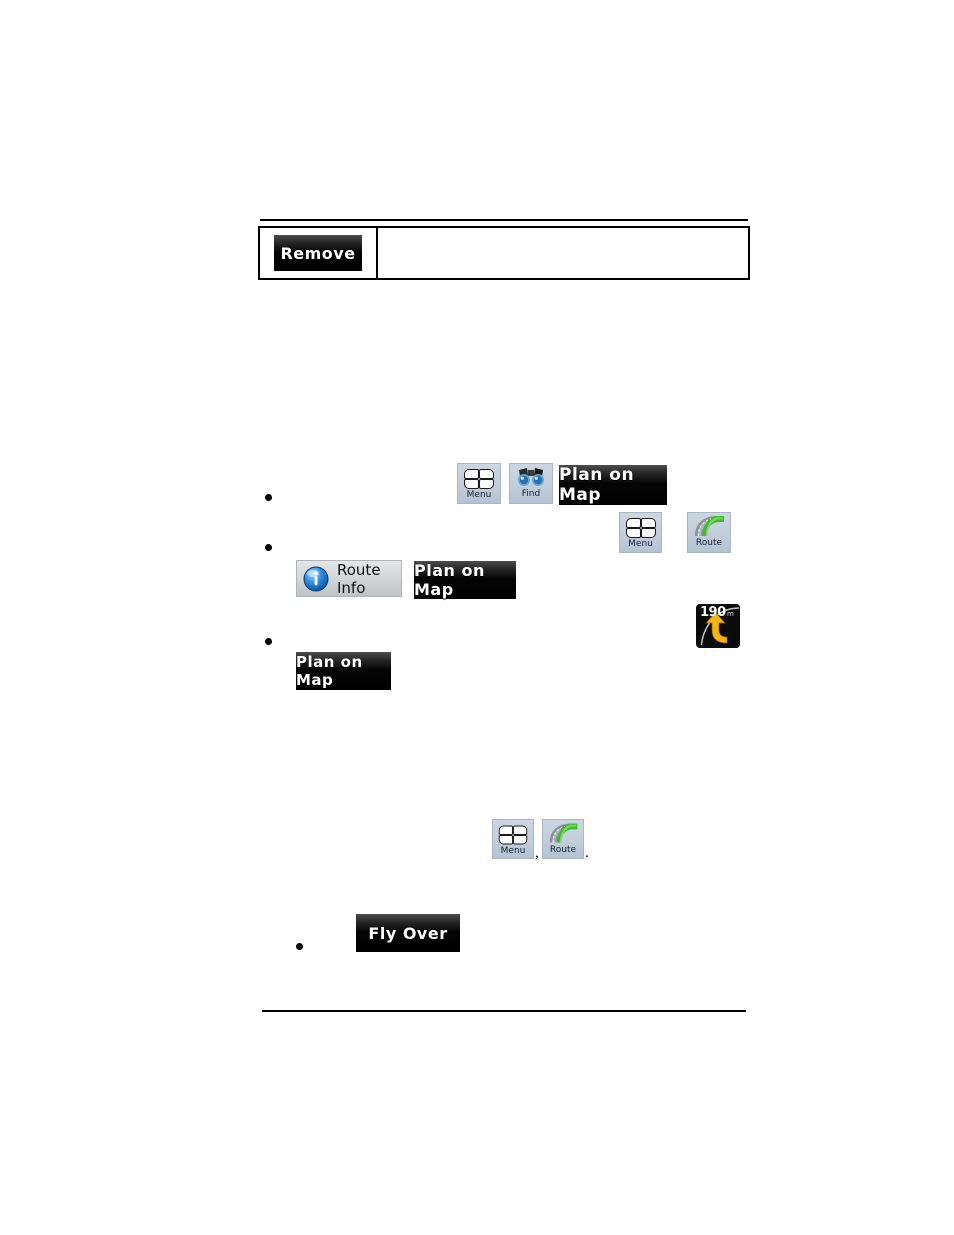 The image size is (954, 1235). I want to click on table-cell-icon: Remove, so click(319, 253).